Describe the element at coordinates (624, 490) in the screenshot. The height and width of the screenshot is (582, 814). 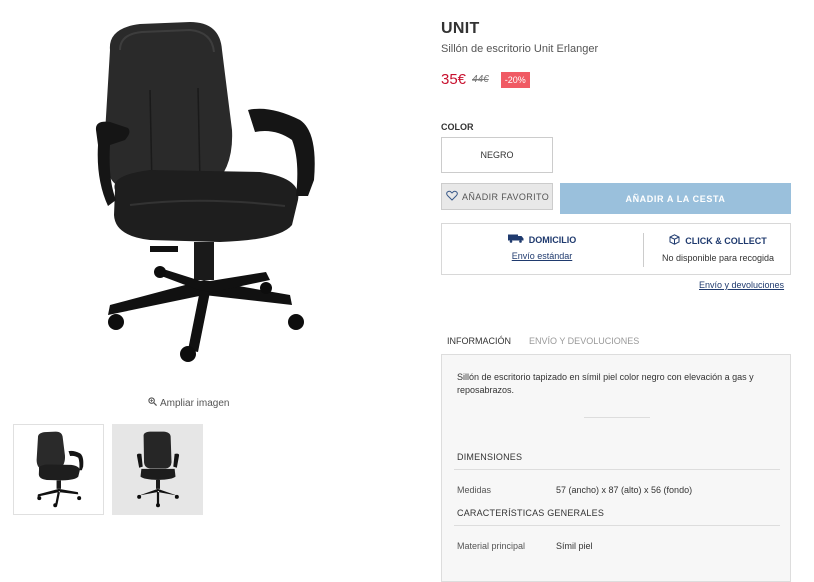
I see `spec-value-medidas: 57 (ancho) x 87 (alto) x 56 (fondo)` at that location.